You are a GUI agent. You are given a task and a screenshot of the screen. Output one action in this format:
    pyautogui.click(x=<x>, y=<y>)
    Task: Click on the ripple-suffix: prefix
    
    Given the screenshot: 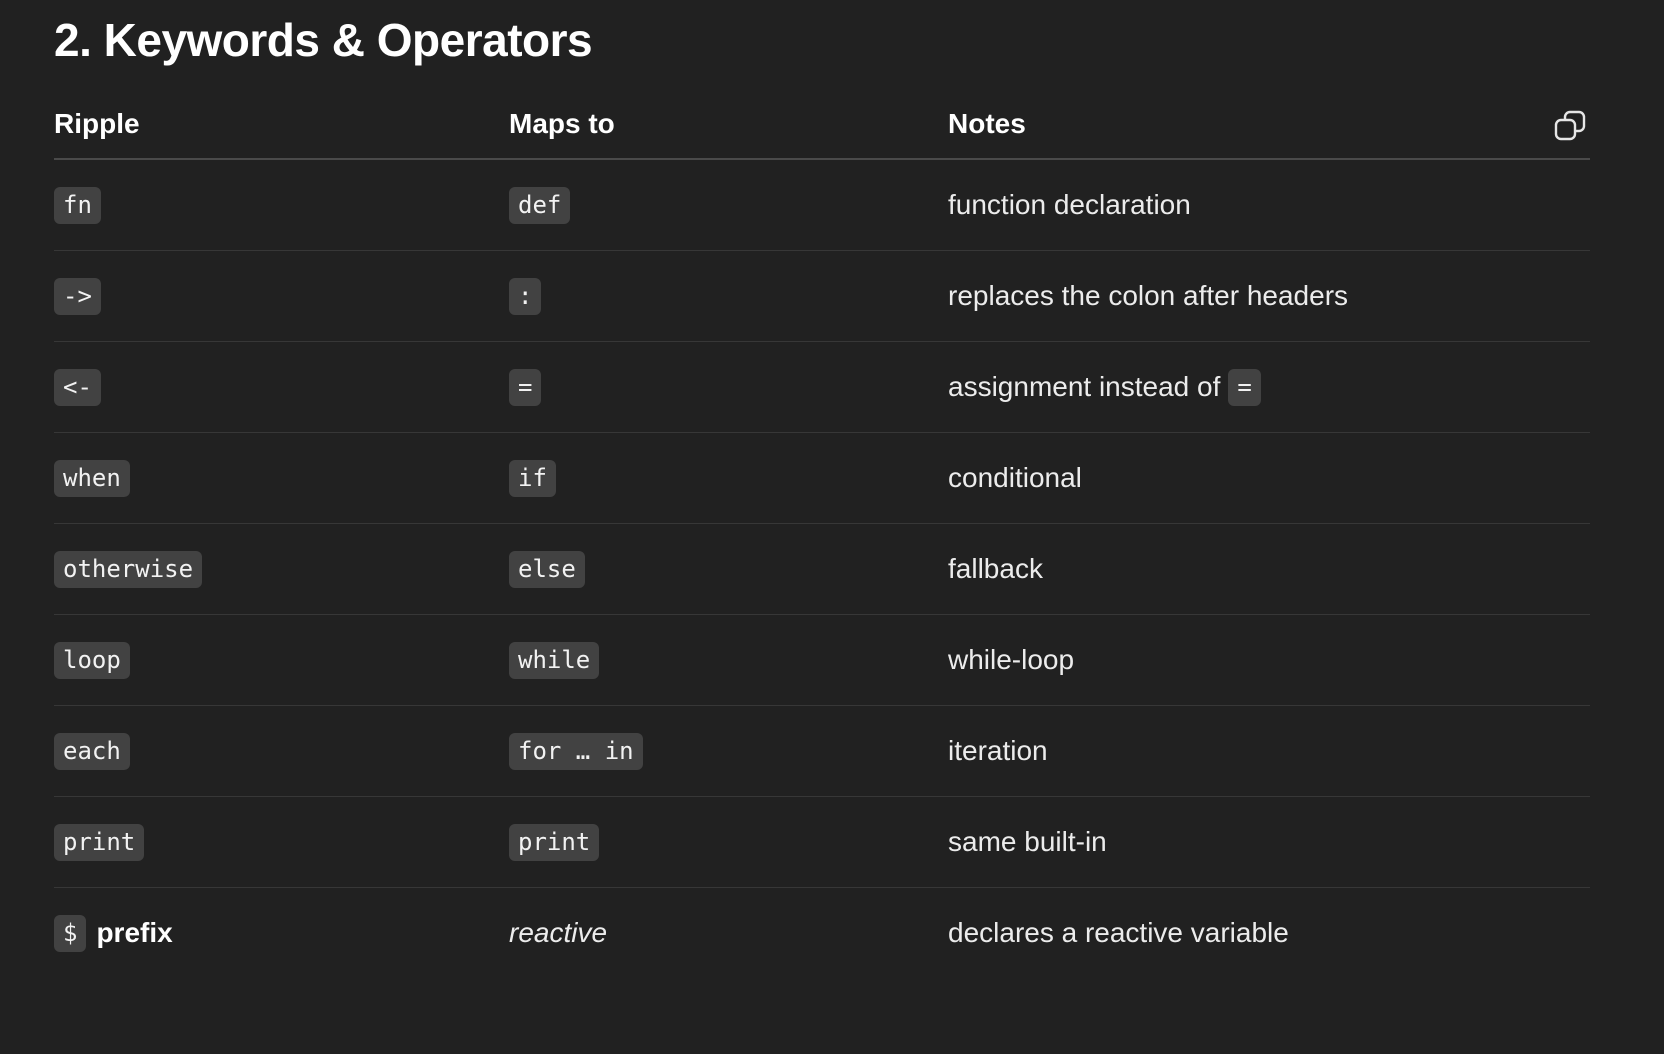 What is the action you would take?
    pyautogui.click(x=134, y=932)
    